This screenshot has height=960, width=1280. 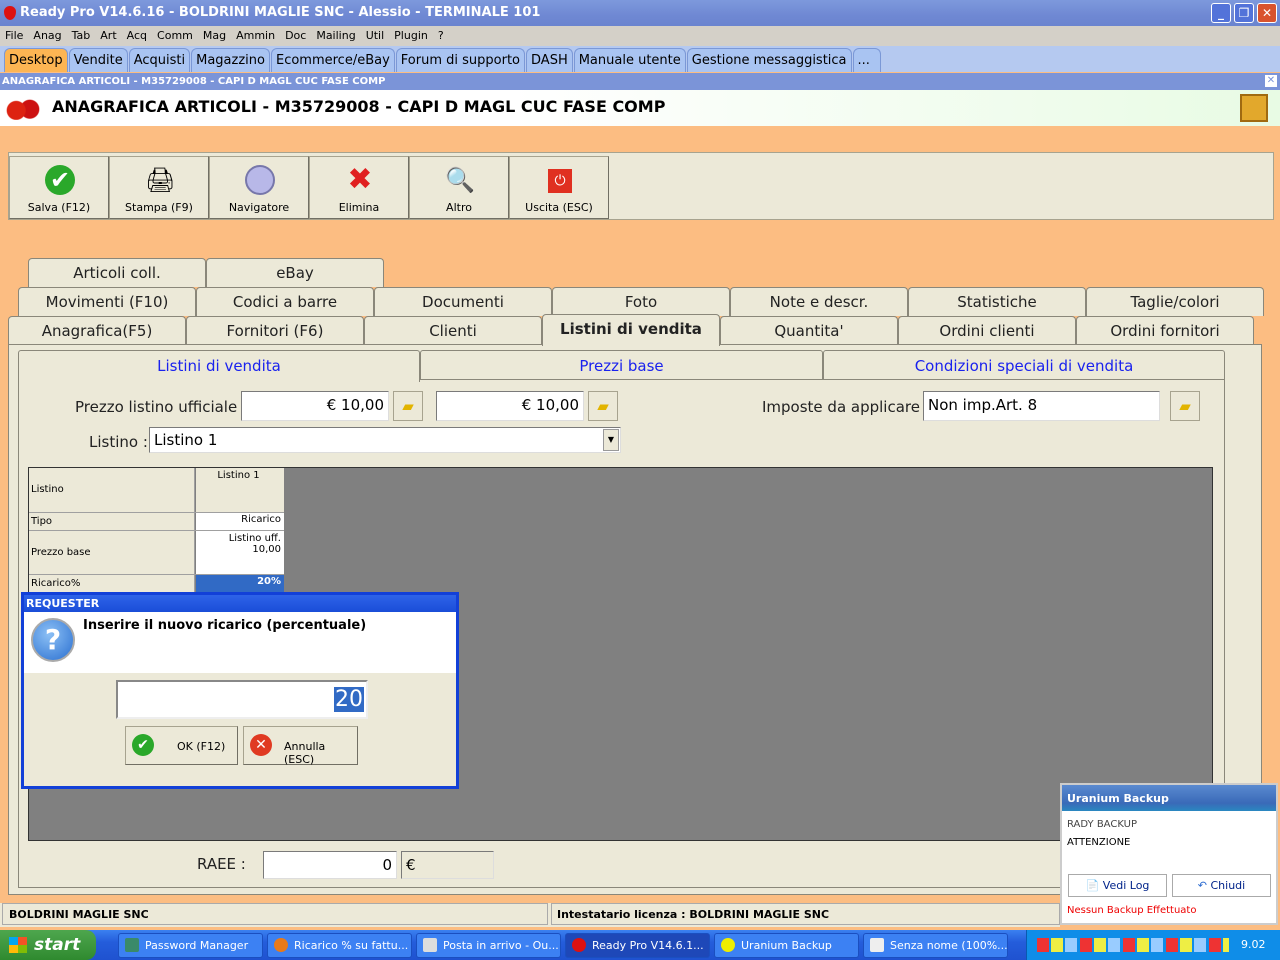 I want to click on tab-documenti: Documenti, so click(x=463, y=301).